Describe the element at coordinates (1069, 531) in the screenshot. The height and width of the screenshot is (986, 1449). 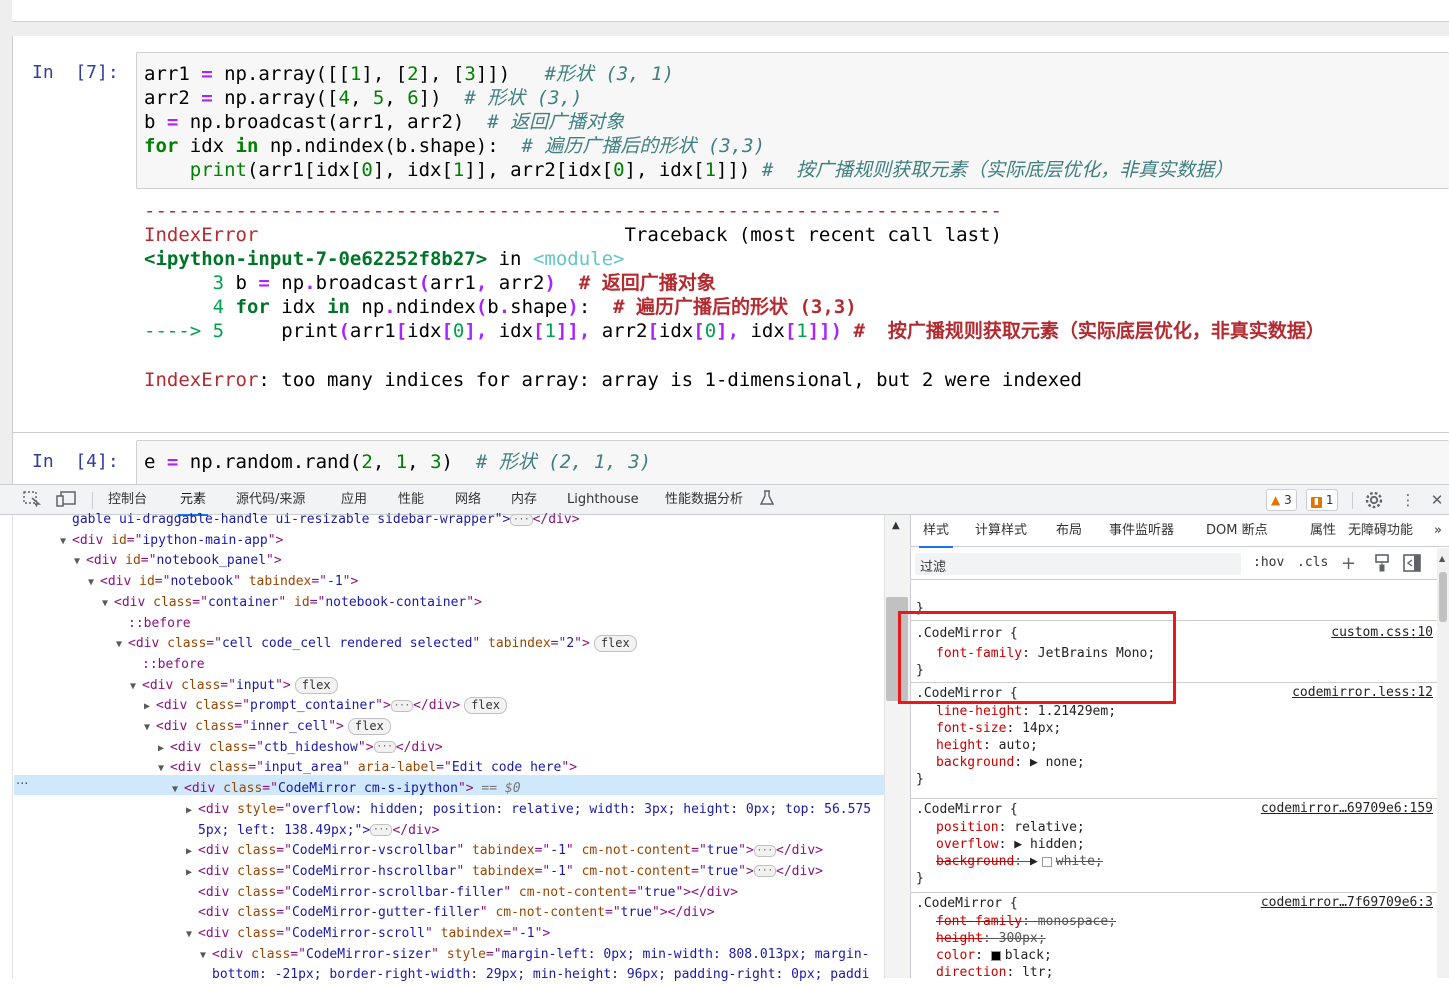
I see `styles-subtab: 布局` at that location.